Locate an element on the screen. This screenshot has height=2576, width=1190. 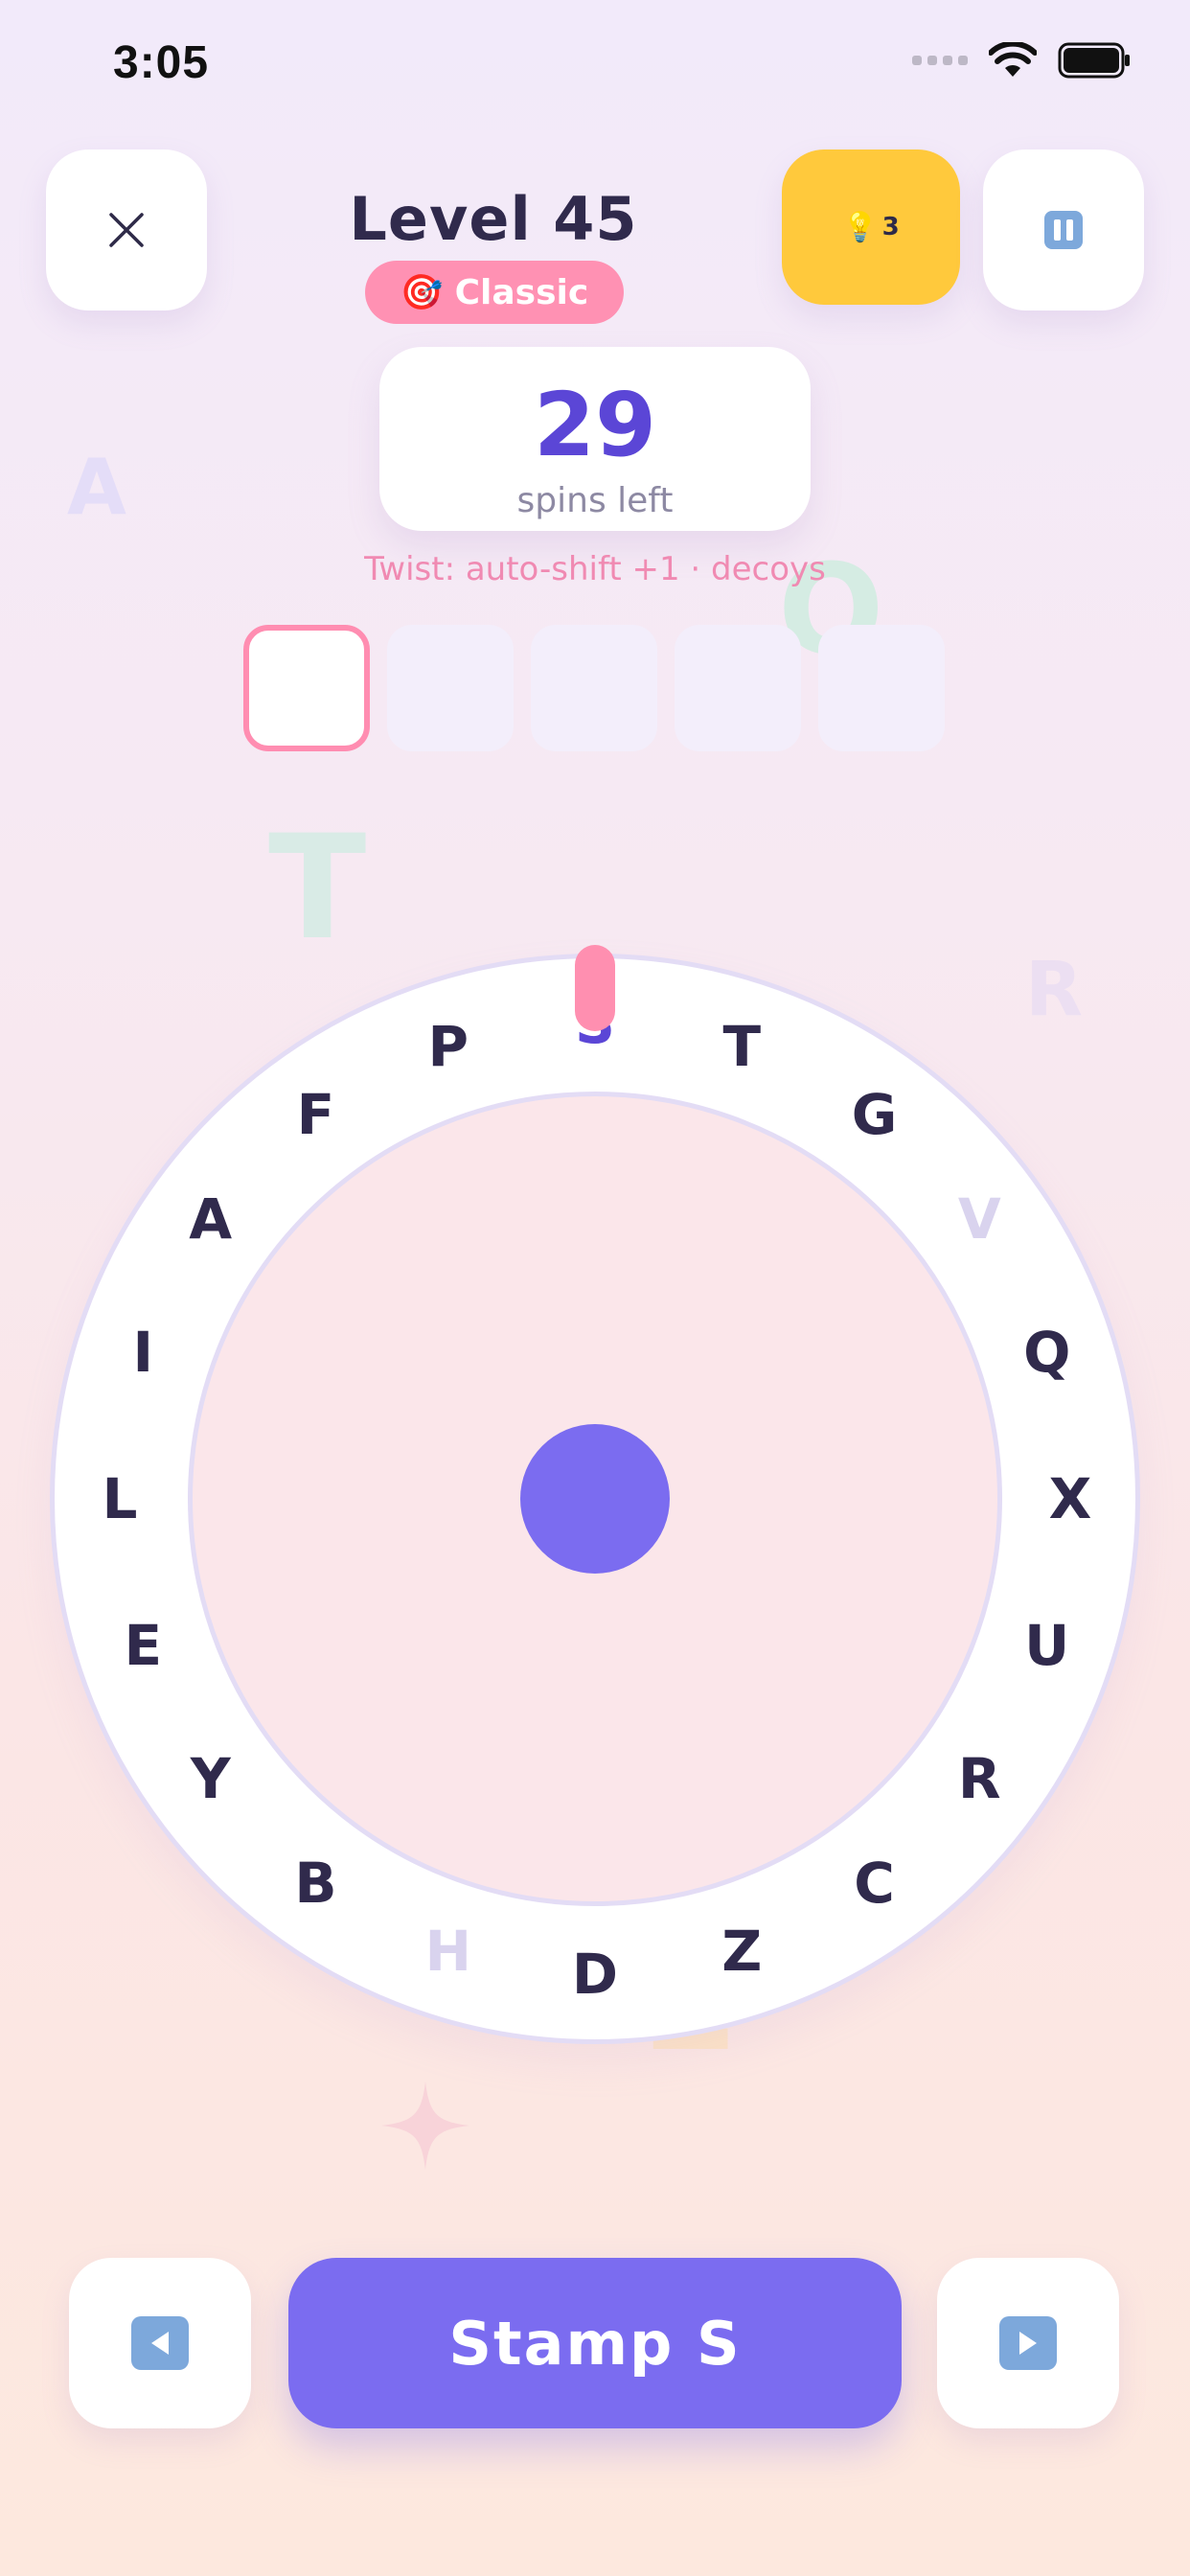
wheel-letter: Z is located at coordinates (742, 1951).